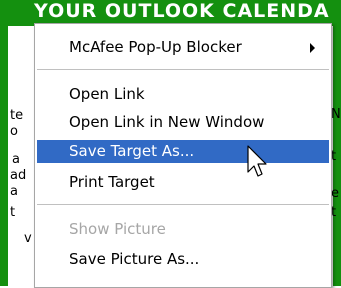 The width and height of the screenshot is (341, 288). What do you see at coordinates (14, 131) in the screenshot?
I see `background-text-fragment: o` at bounding box center [14, 131].